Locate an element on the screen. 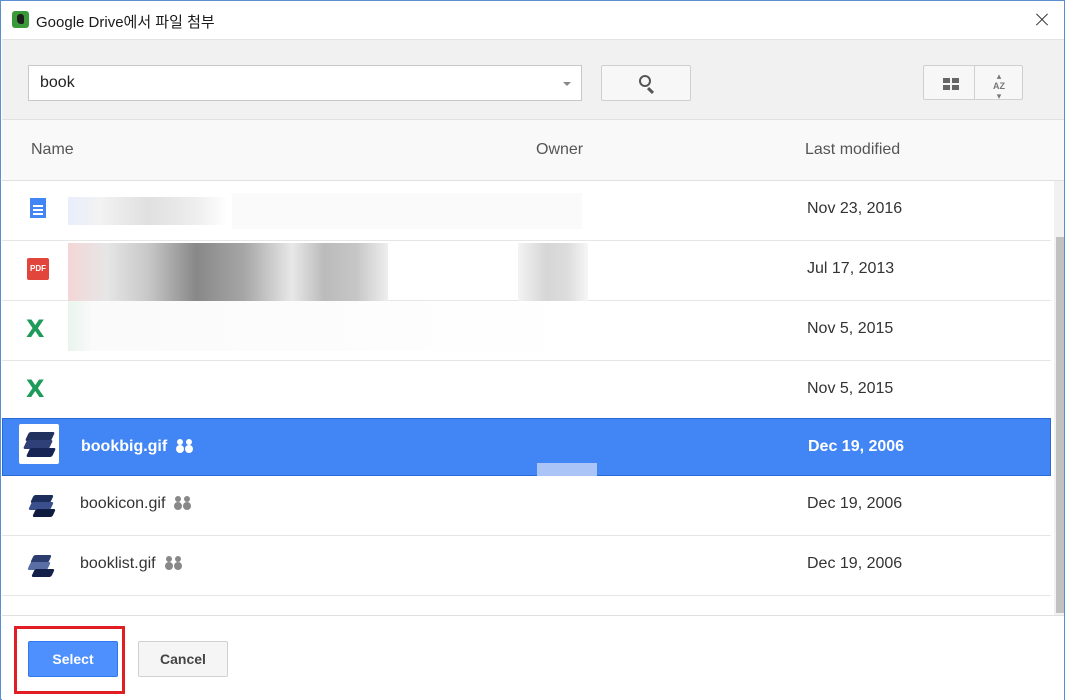 The width and height of the screenshot is (1065, 700). search-button is located at coordinates (646, 83).